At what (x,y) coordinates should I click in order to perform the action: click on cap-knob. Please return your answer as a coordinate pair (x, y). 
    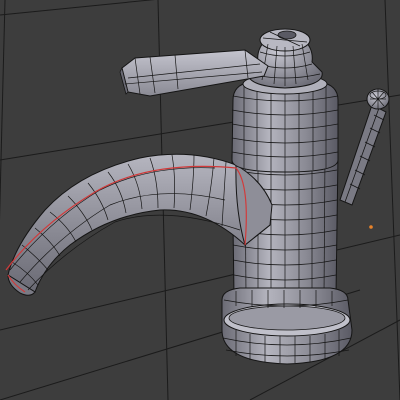
    Looking at the image, I should click on (285, 58).